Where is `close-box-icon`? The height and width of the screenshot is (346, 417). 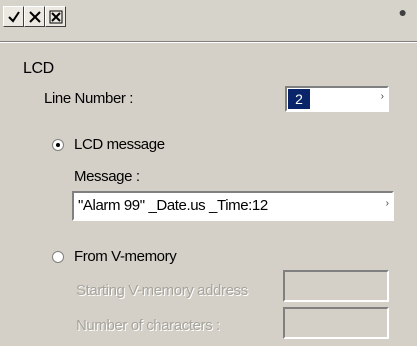
close-box-icon is located at coordinates (56, 17).